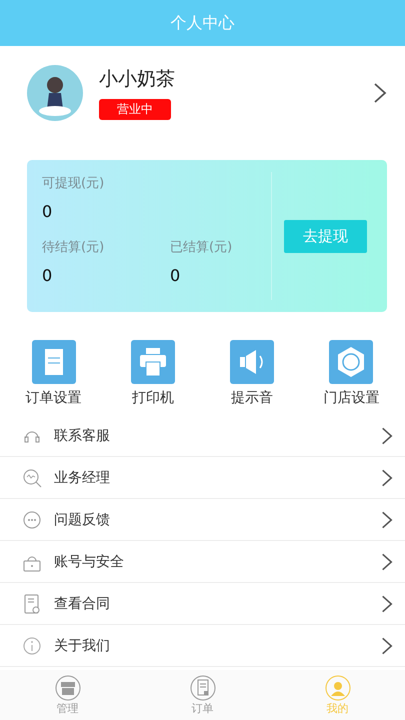 This screenshot has height=720, width=405. I want to click on stat-label: 待结算(元), so click(74, 247).